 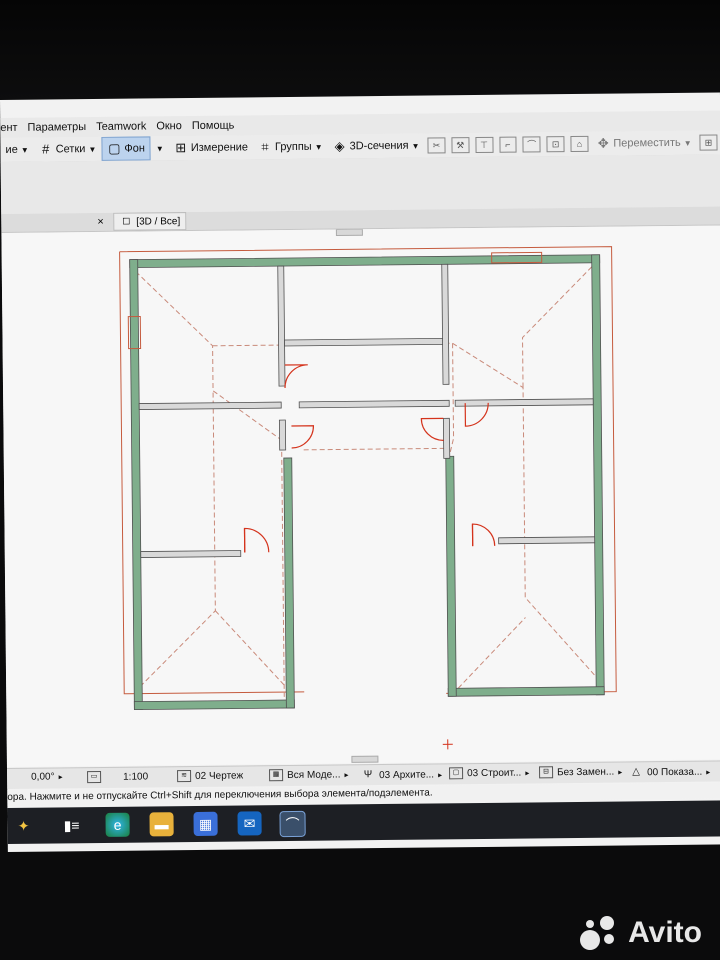 I want to click on background-dropdown: ▼, so click(x=160, y=148).